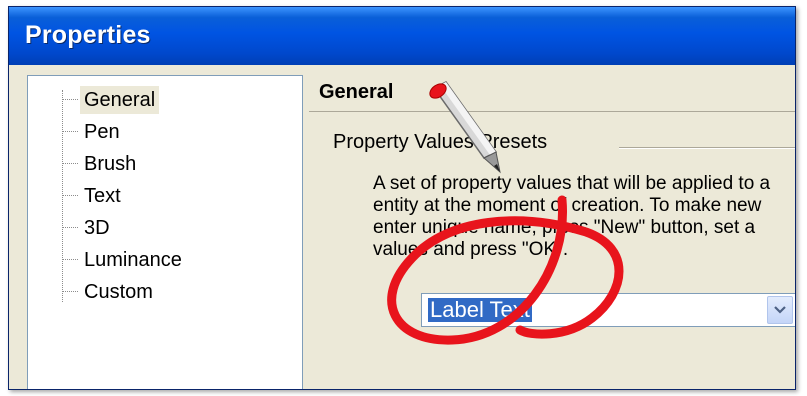 The width and height of the screenshot is (807, 396). I want to click on description-line: values and press "OK"., so click(471, 249).